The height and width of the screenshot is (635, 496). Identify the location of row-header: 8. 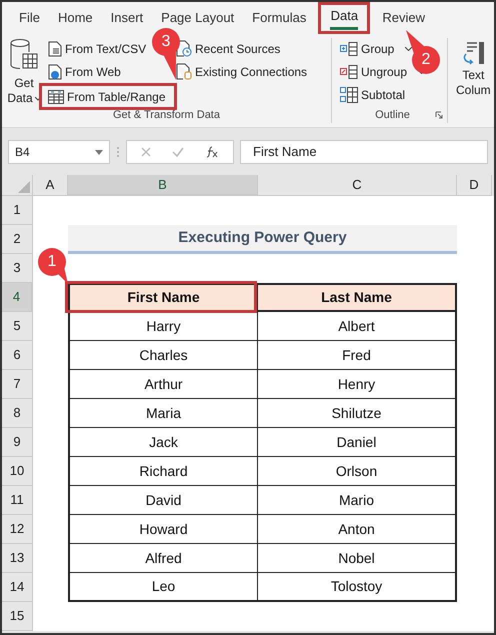
(17, 413).